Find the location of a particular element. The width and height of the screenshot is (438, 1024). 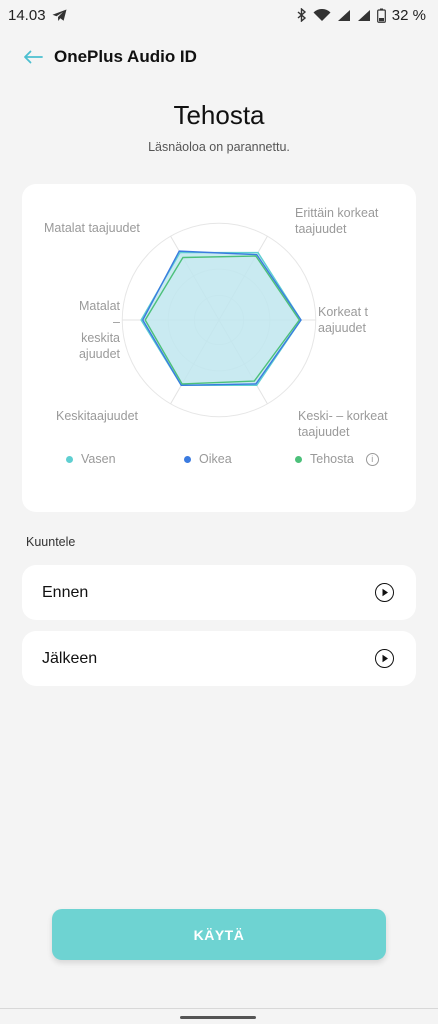

axis-label-line: Korkeat t is located at coordinates (343, 312).